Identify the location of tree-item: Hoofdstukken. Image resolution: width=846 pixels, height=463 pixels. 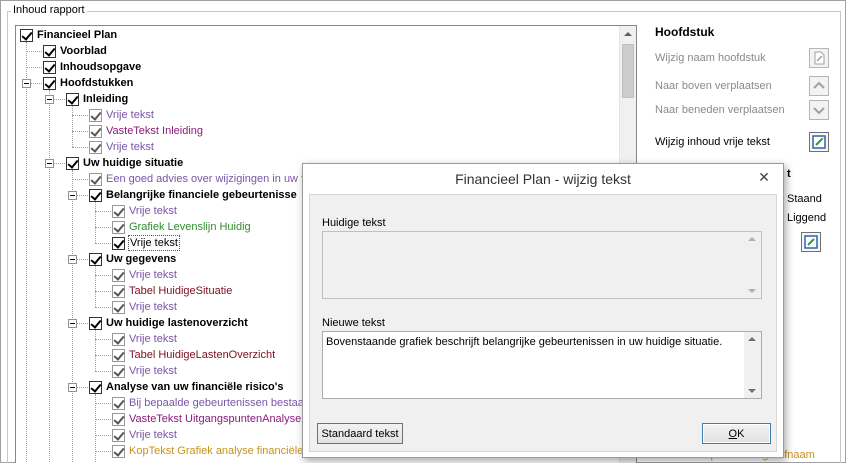
(88, 83).